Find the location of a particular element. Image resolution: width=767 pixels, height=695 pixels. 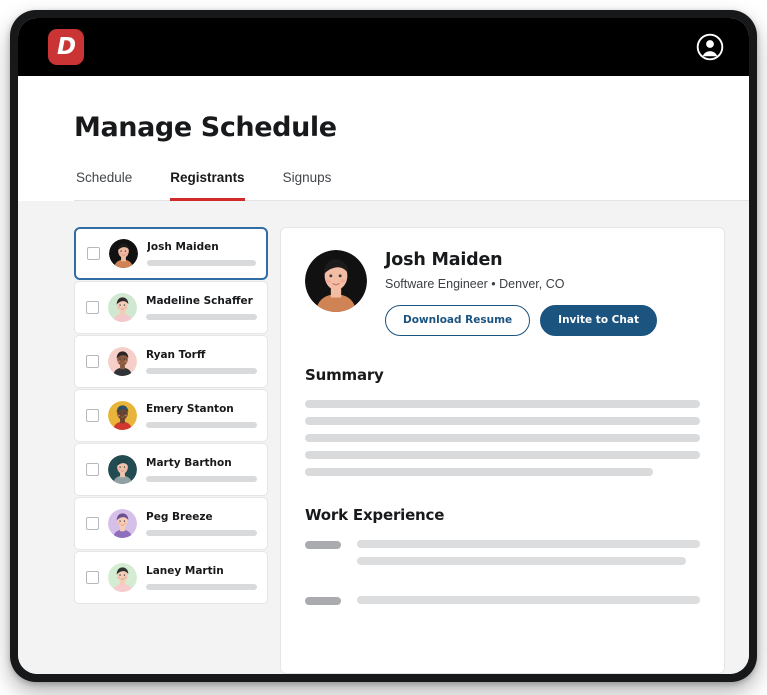

tab-signups: Signups is located at coordinates (307, 185).